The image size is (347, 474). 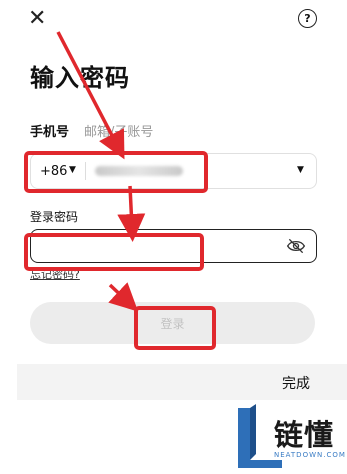 I want to click on arrow-to-login, so click(x=123, y=297).